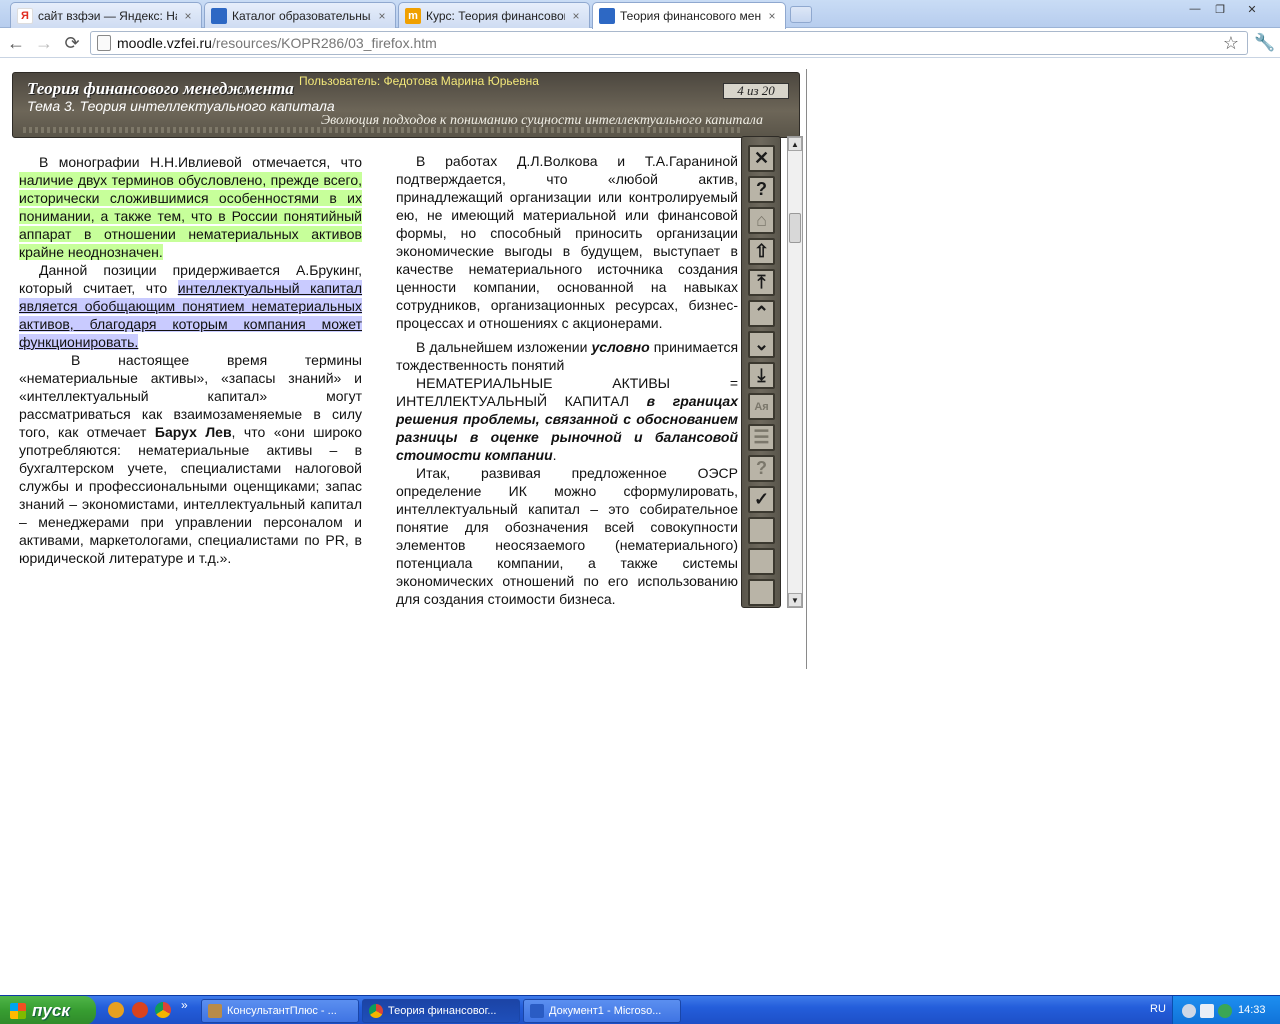  I want to click on help-icon: ?, so click(761, 189).